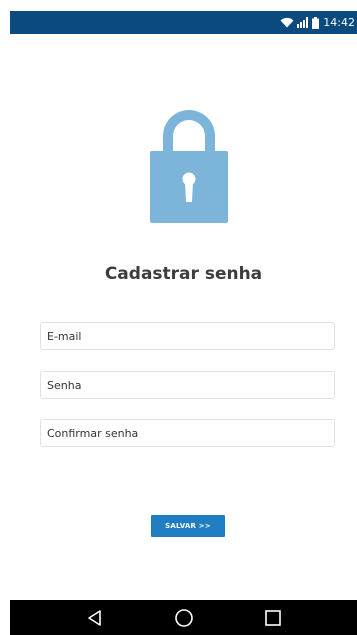  I want to click on confirm-password-input, so click(190, 433).